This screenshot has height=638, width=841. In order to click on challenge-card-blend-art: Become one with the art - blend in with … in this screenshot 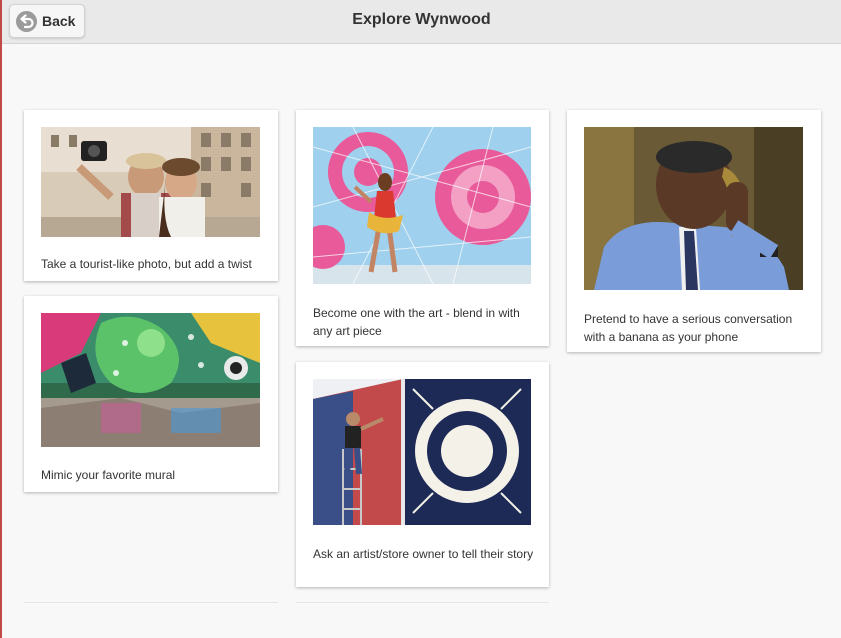, I will do `click(422, 228)`.